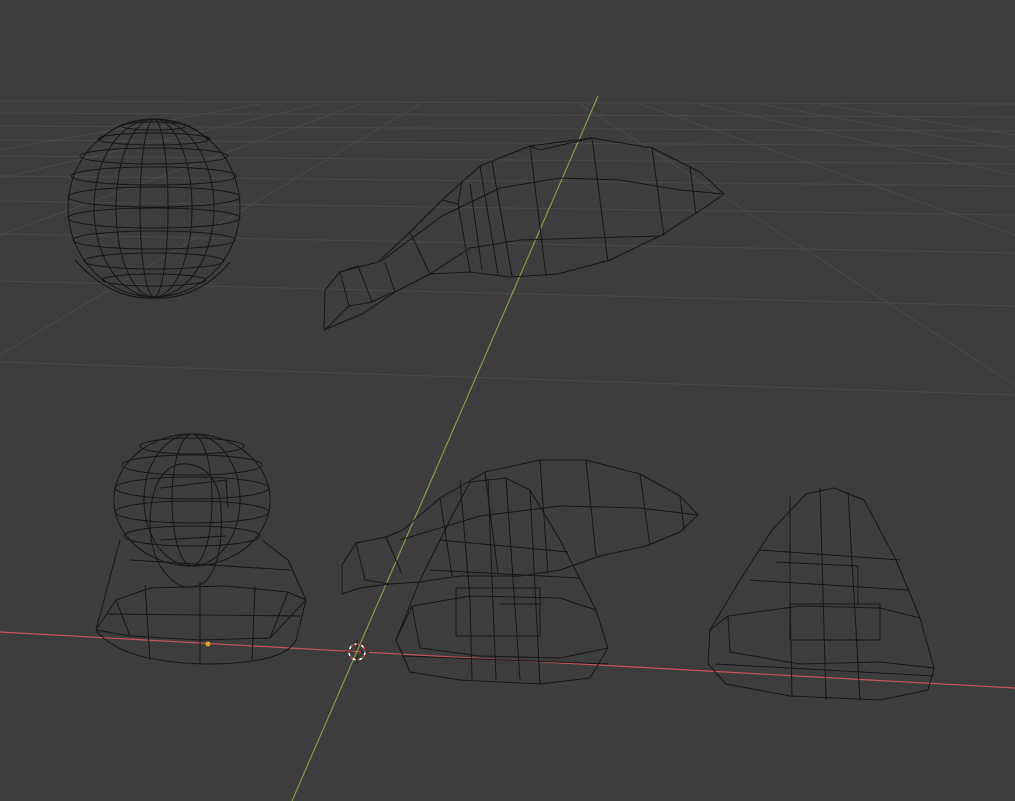 The image size is (1015, 801). Describe the element at coordinates (154, 208) in the screenshot. I see `uv-sphere` at that location.